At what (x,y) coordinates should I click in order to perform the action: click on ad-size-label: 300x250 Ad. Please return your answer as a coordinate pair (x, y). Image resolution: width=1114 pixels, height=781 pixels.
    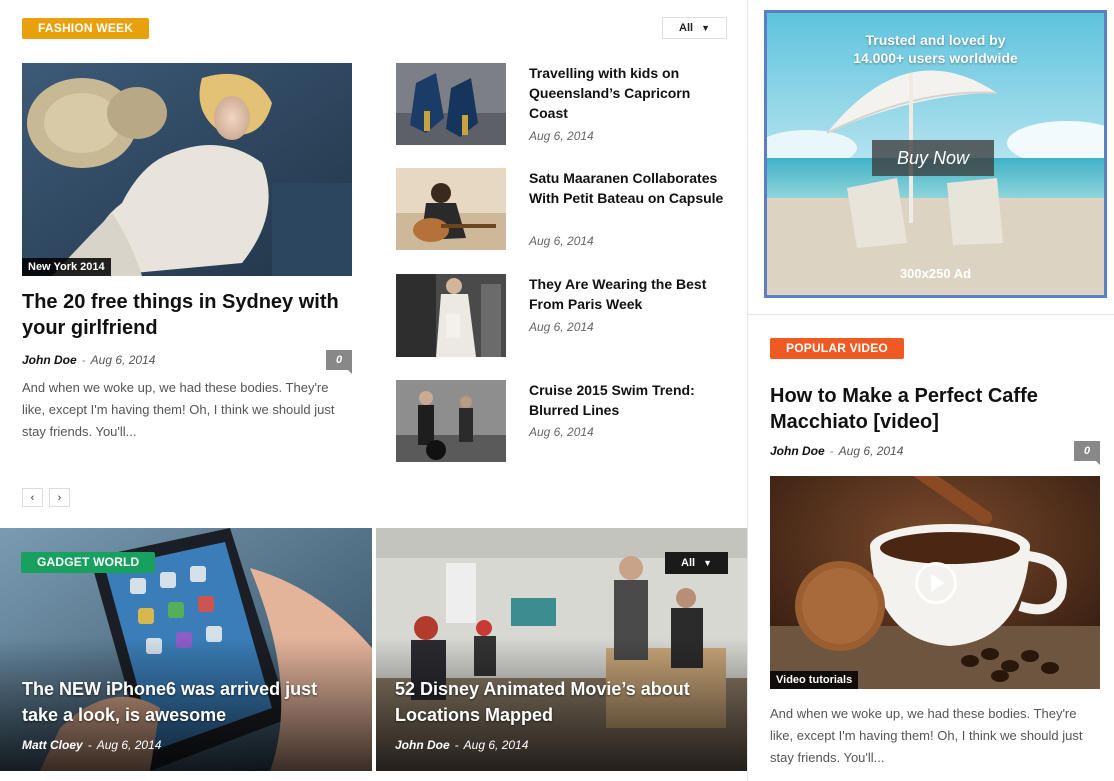
    Looking at the image, I should click on (935, 273).